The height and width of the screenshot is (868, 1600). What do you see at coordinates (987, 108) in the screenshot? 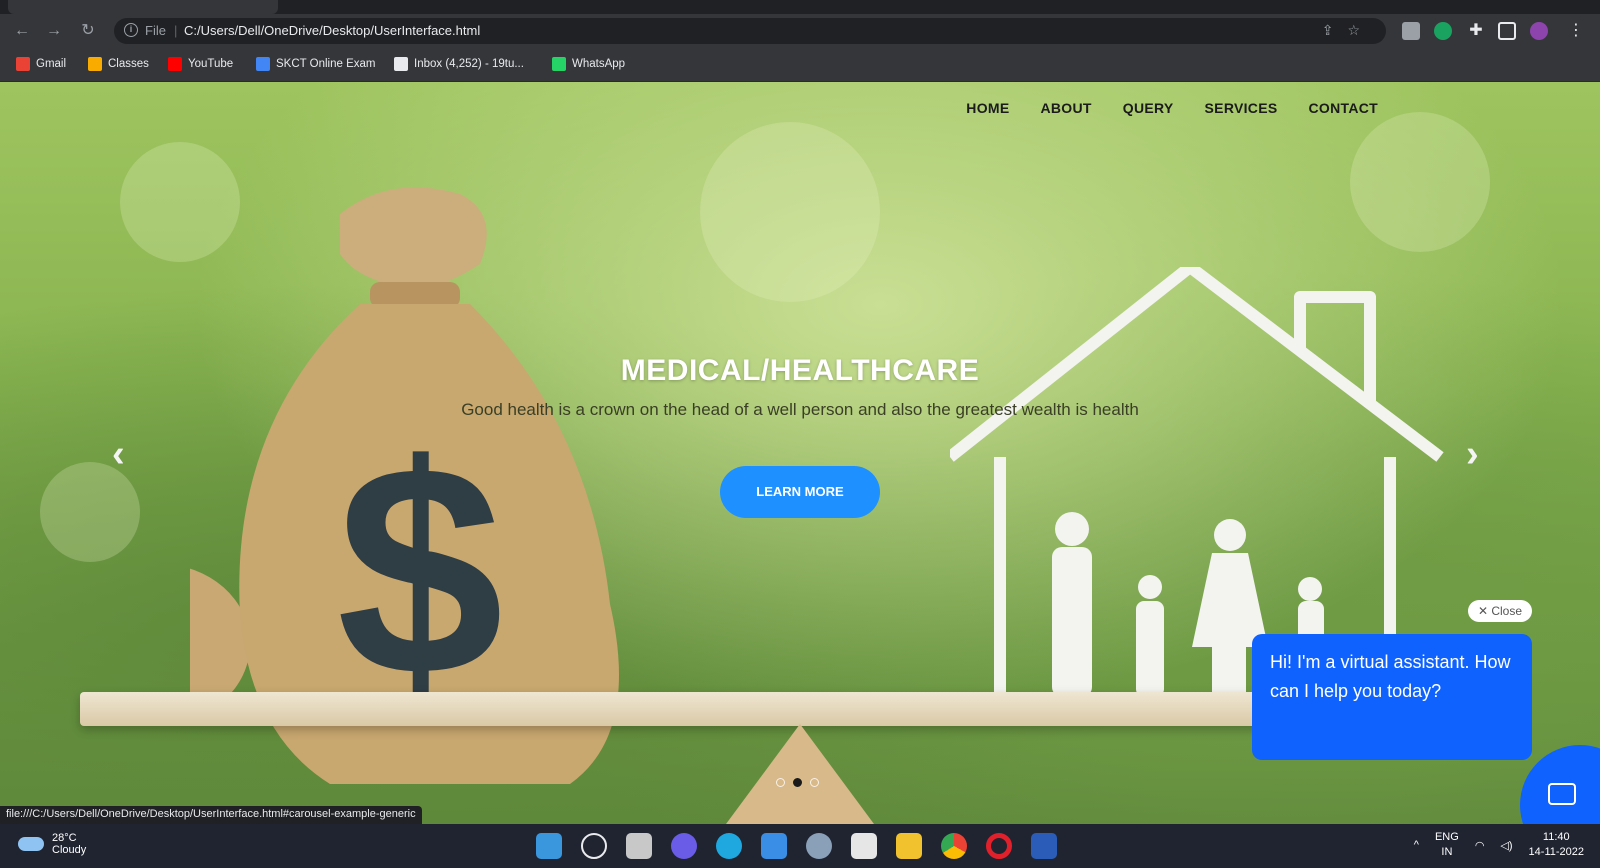
I see `nav-home: HOME` at bounding box center [987, 108].